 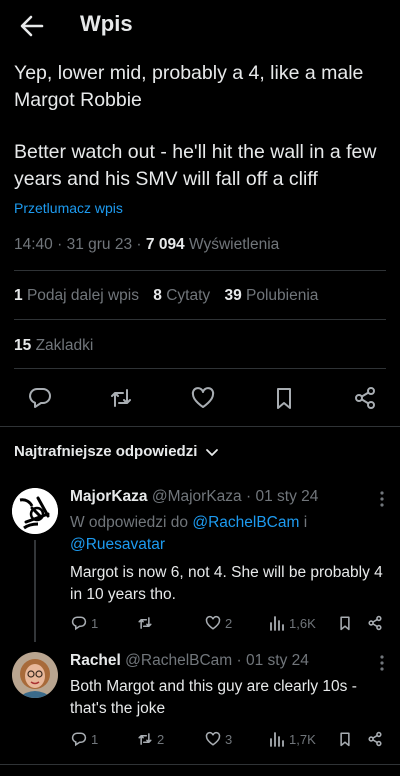 I want to click on top-bar: Wpis, so click(x=200, y=25).